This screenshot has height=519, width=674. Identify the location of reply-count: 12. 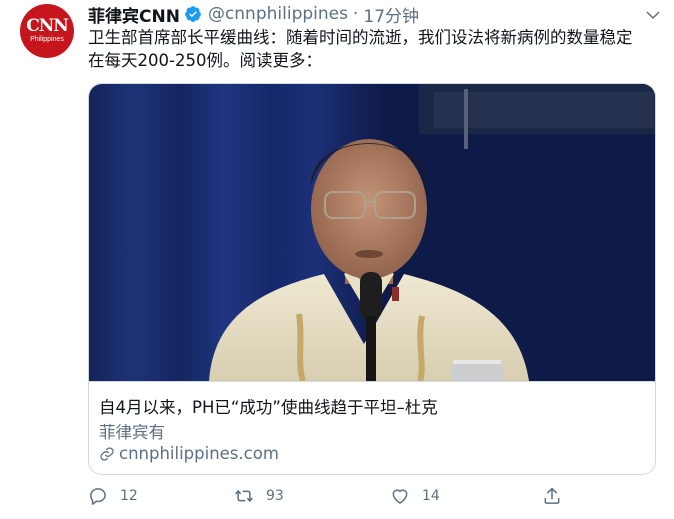
(129, 496).